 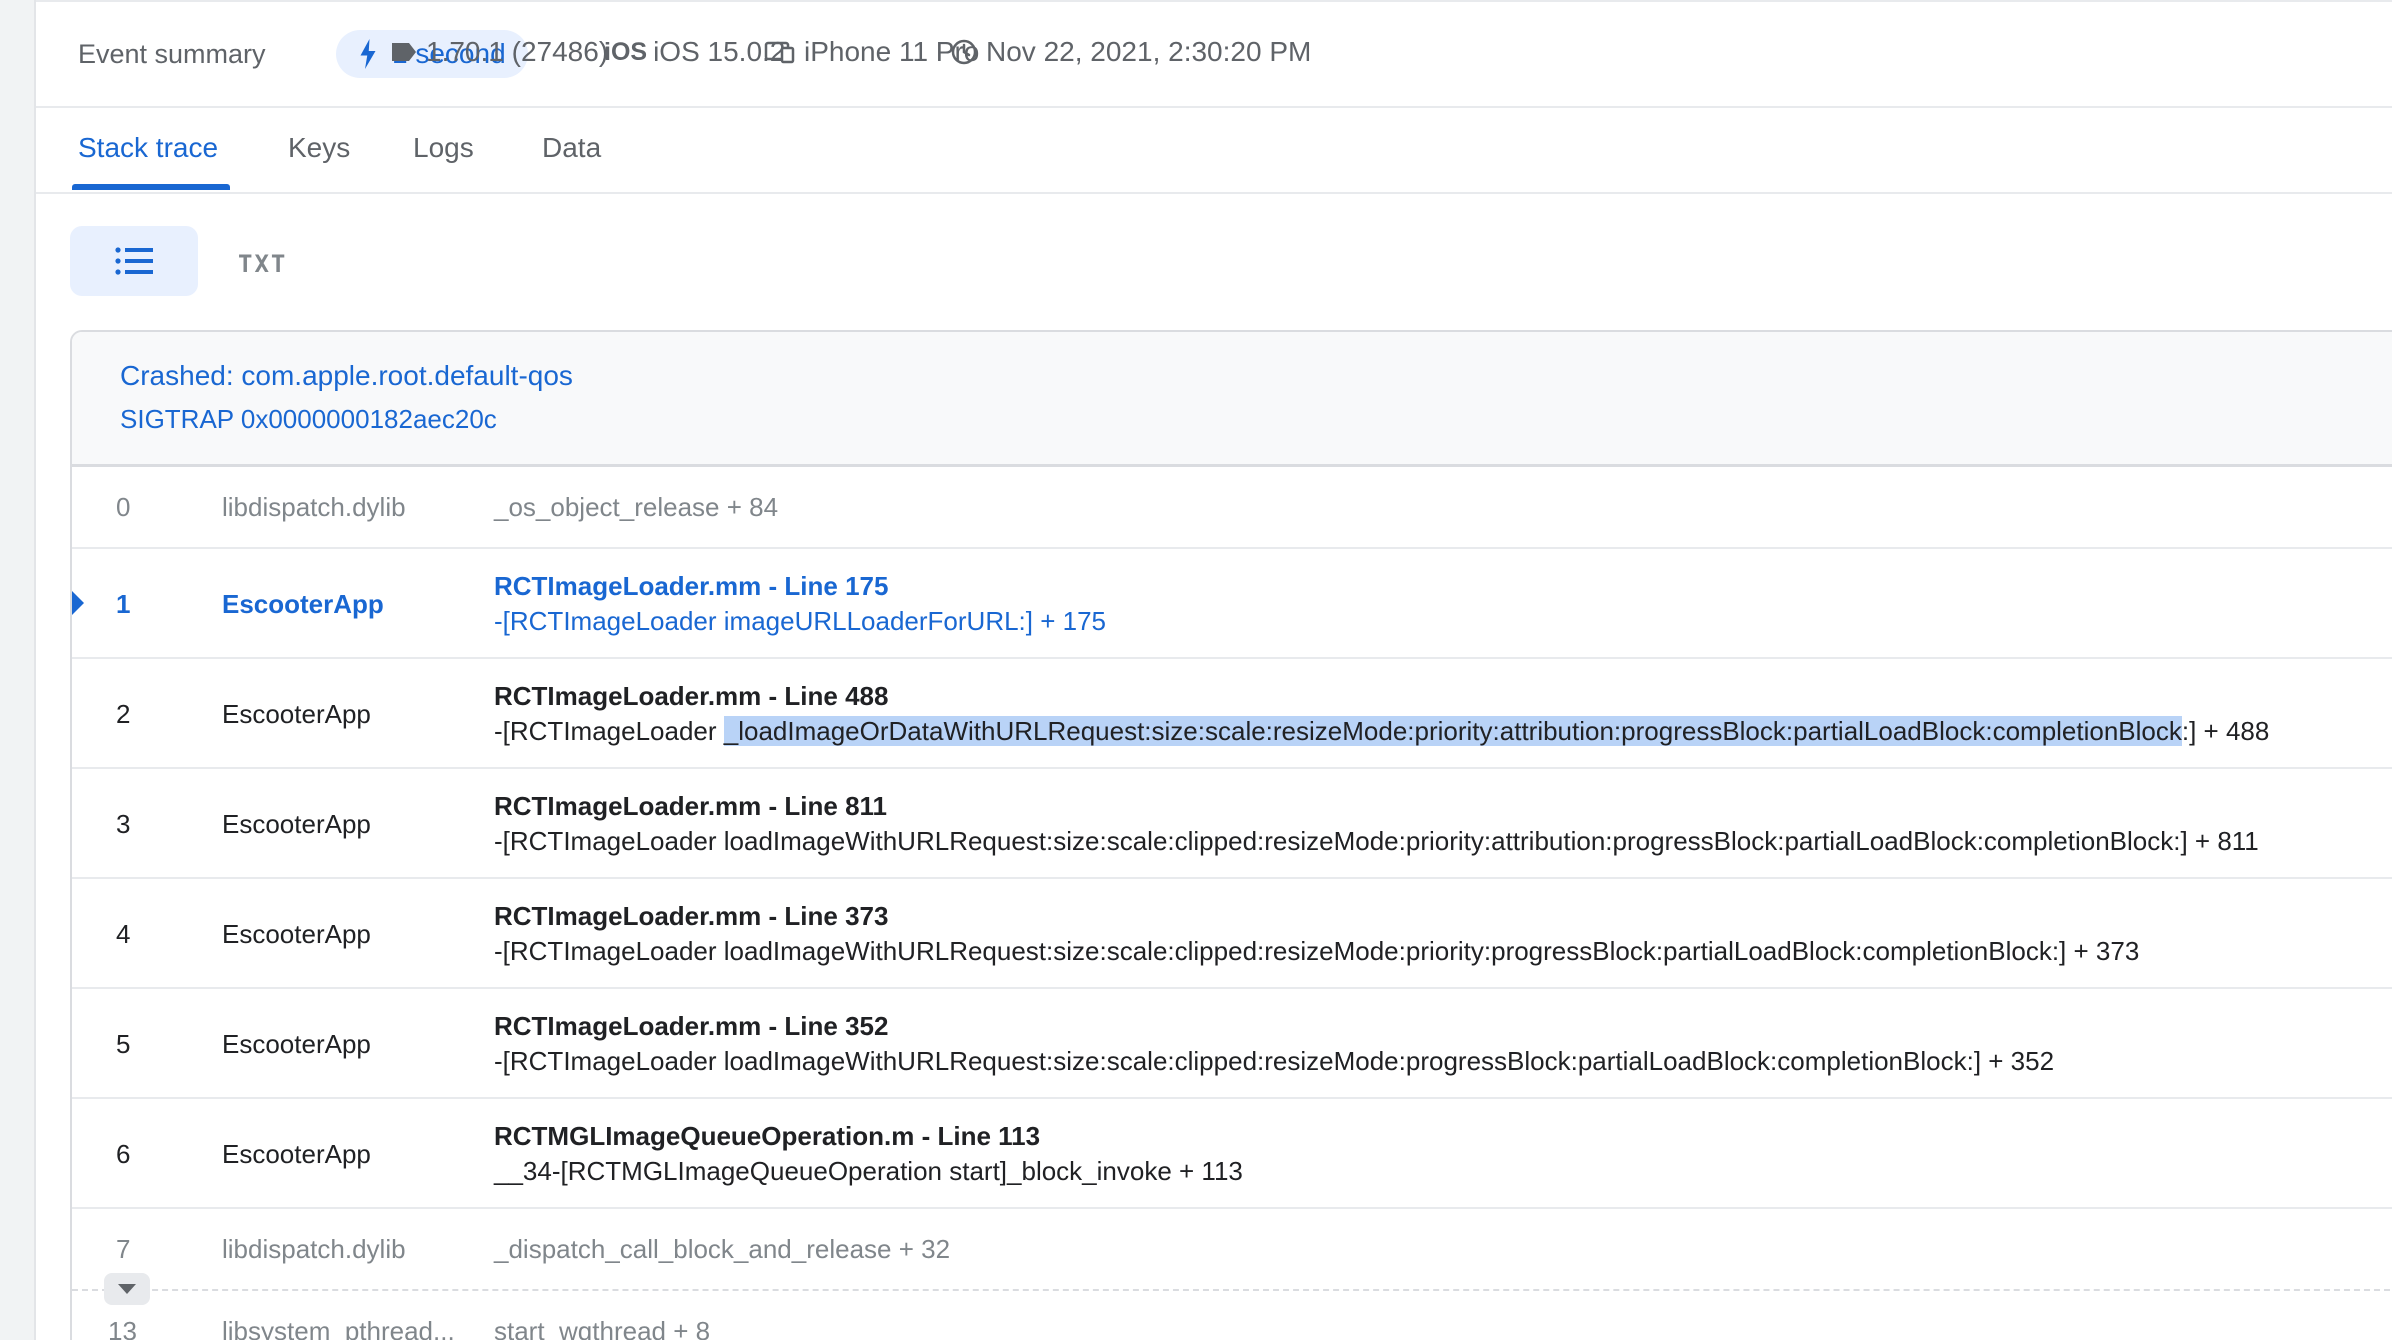 What do you see at coordinates (123, 1044) in the screenshot?
I see `frame-number: 5` at bounding box center [123, 1044].